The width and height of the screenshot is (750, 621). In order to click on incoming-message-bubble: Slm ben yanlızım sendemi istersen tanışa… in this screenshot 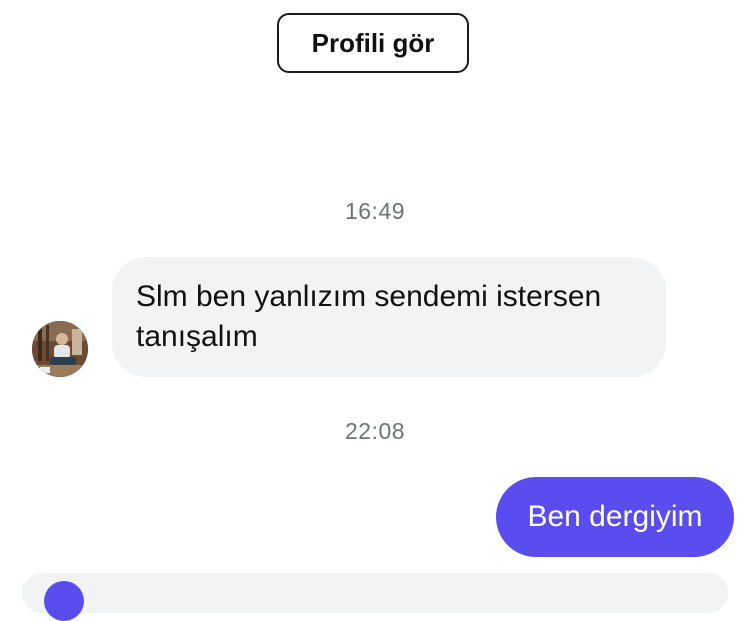, I will do `click(389, 317)`.